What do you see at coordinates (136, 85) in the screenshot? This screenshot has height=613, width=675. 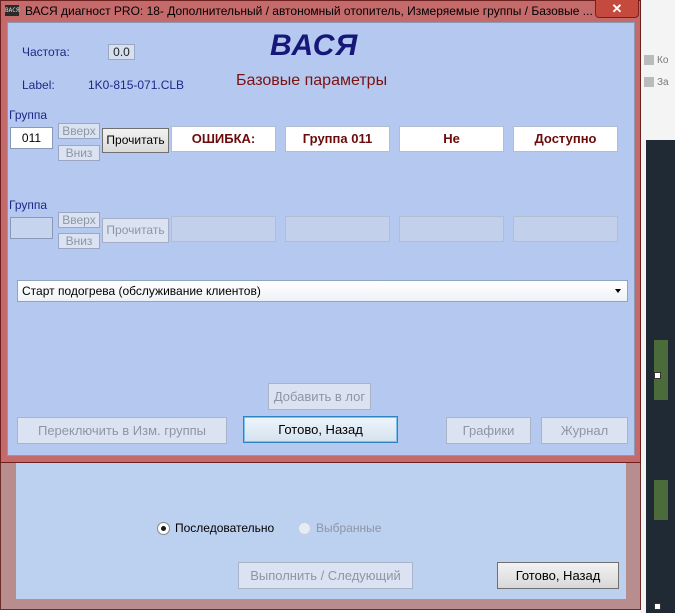 I see `label-file-value: 1K0-815-071.CLB` at bounding box center [136, 85].